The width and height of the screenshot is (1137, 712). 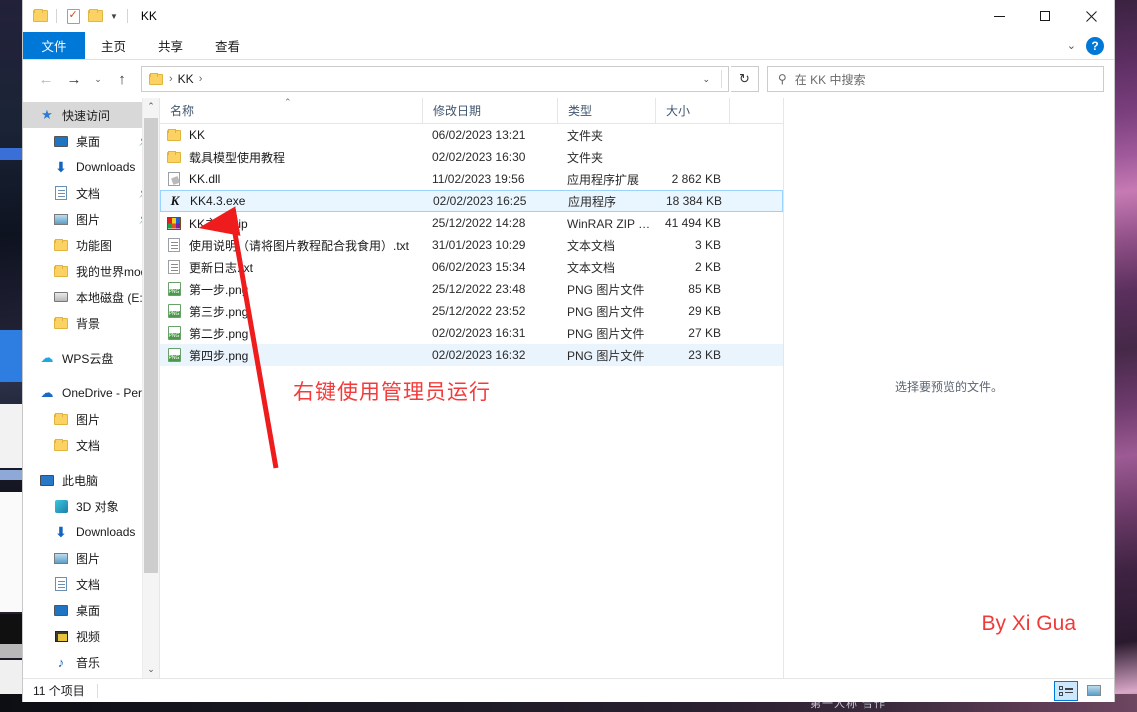 I want to click on sidebar-item-desktop: 桌面 📌, so click(x=91, y=141).